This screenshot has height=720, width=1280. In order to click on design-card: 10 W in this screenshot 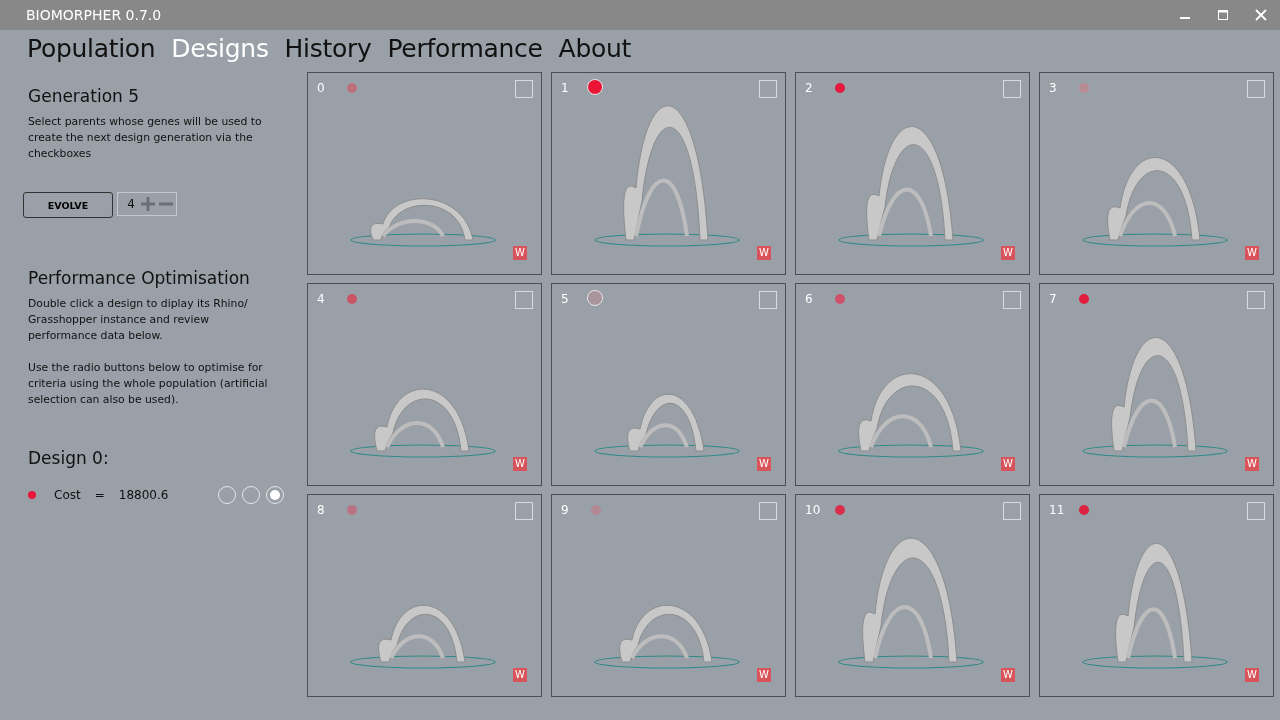, I will do `click(912, 595)`.